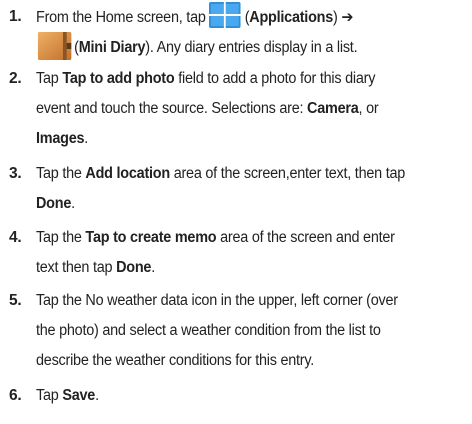 The height and width of the screenshot is (424, 472). What do you see at coordinates (253, 47) in the screenshot?
I see `step-1-text-end: . Any diary entries display in a list.` at bounding box center [253, 47].